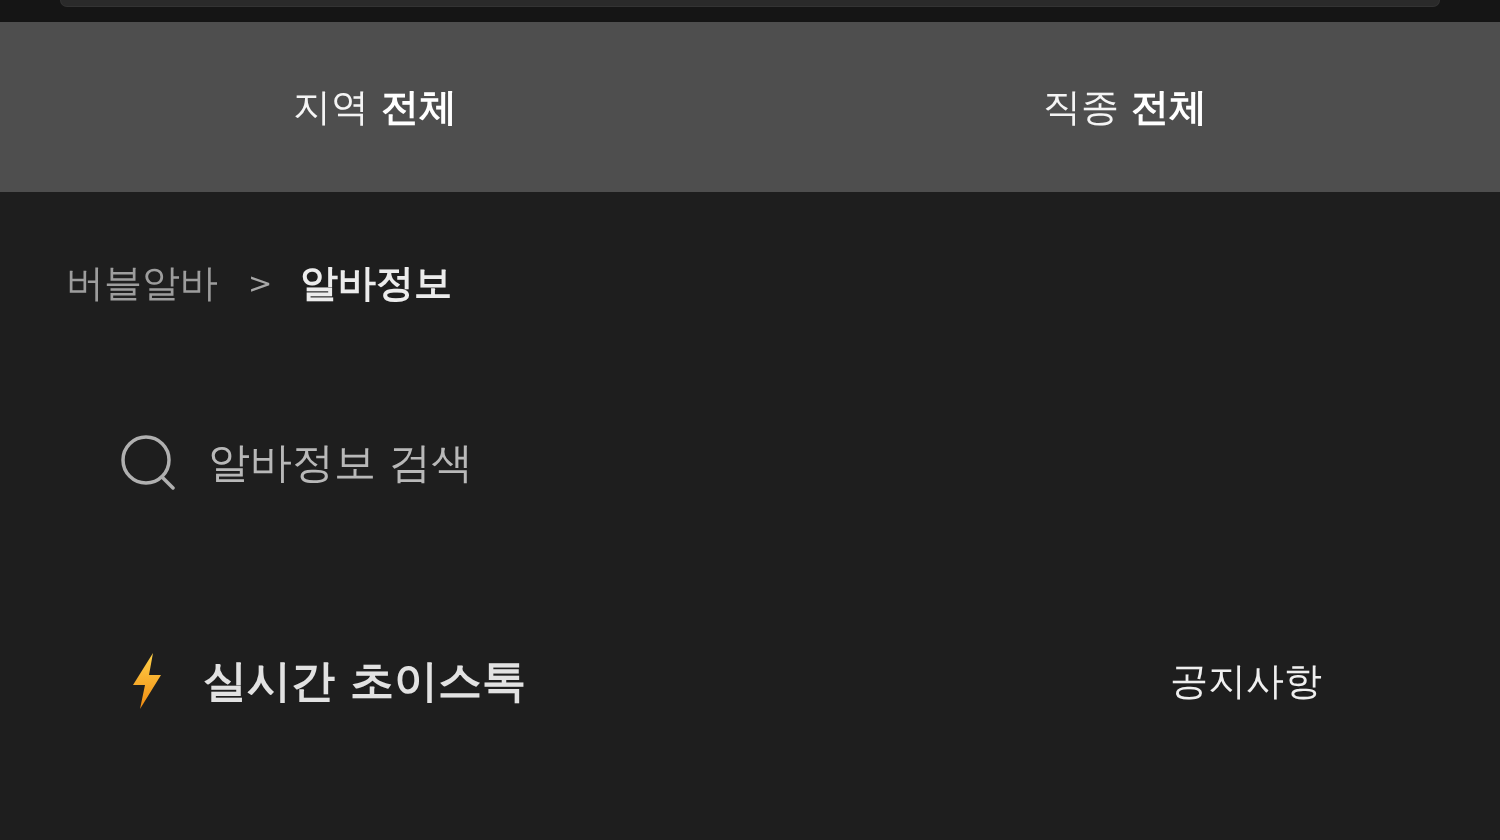  I want to click on filter-button: 지역 전체, so click(375, 107).